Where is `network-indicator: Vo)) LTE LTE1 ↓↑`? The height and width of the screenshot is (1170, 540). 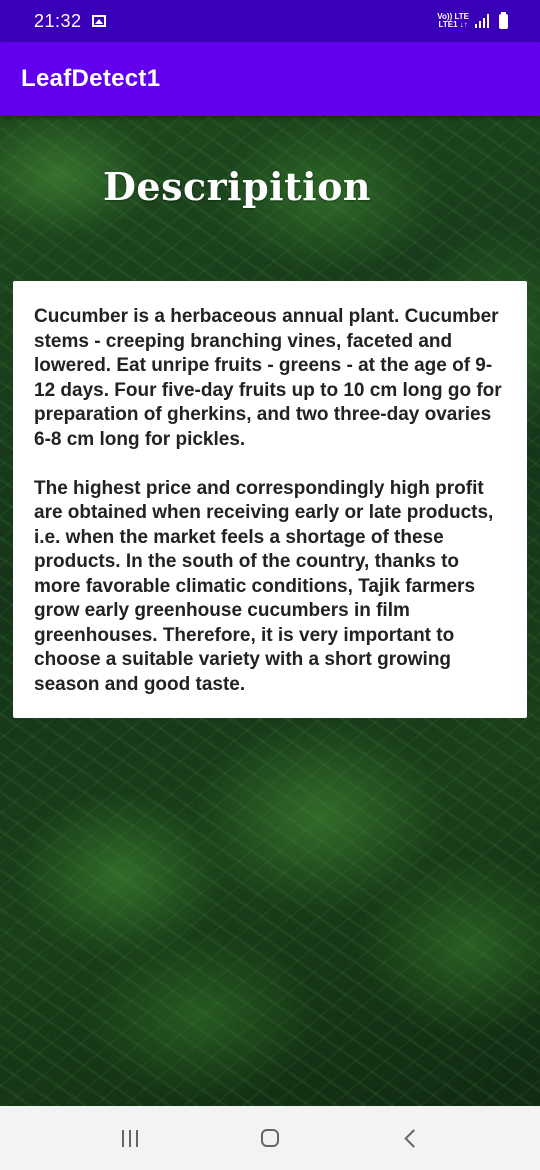 network-indicator: Vo)) LTE LTE1 ↓↑ is located at coordinates (453, 21).